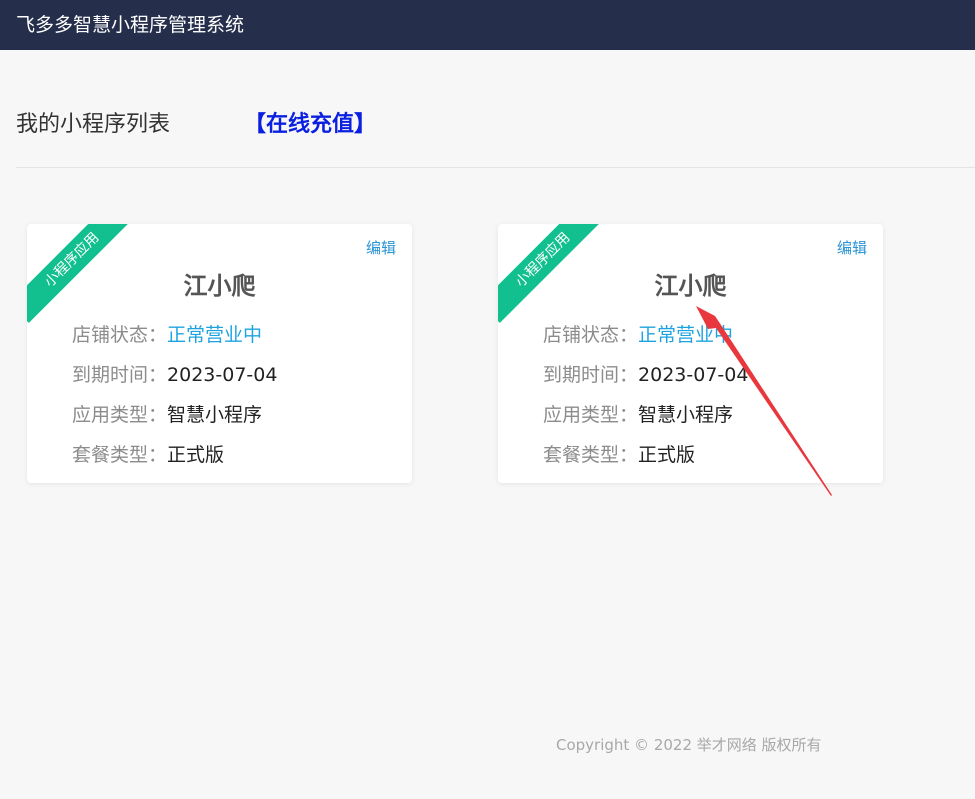 Image resolution: width=975 pixels, height=799 pixels. Describe the element at coordinates (495, 132) in the screenshot. I see `page-header: 我的小程序列表 【在线充值】` at that location.